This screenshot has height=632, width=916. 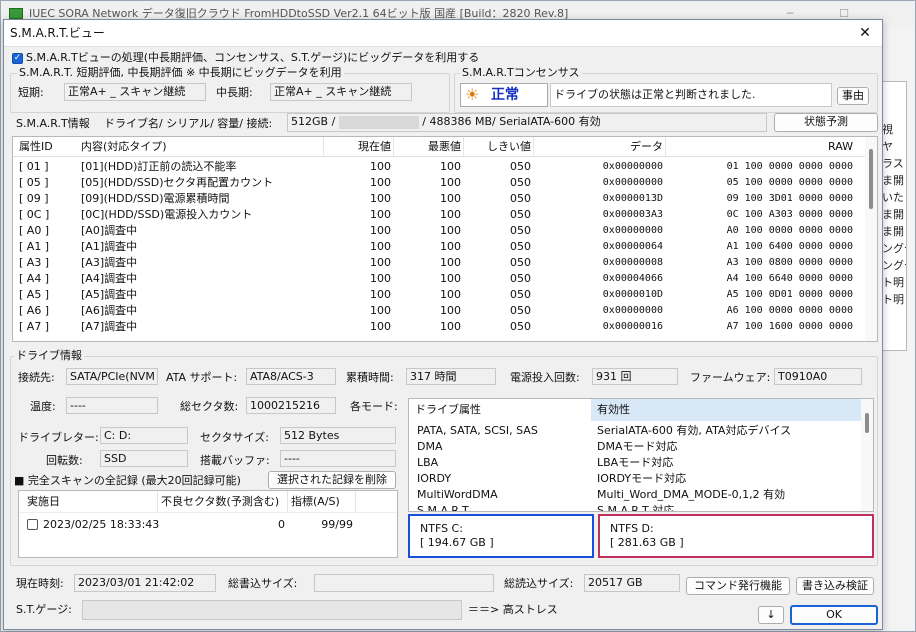 I want to click on modes-table-header: ドライブ属性 有効性, so click(x=635, y=410).